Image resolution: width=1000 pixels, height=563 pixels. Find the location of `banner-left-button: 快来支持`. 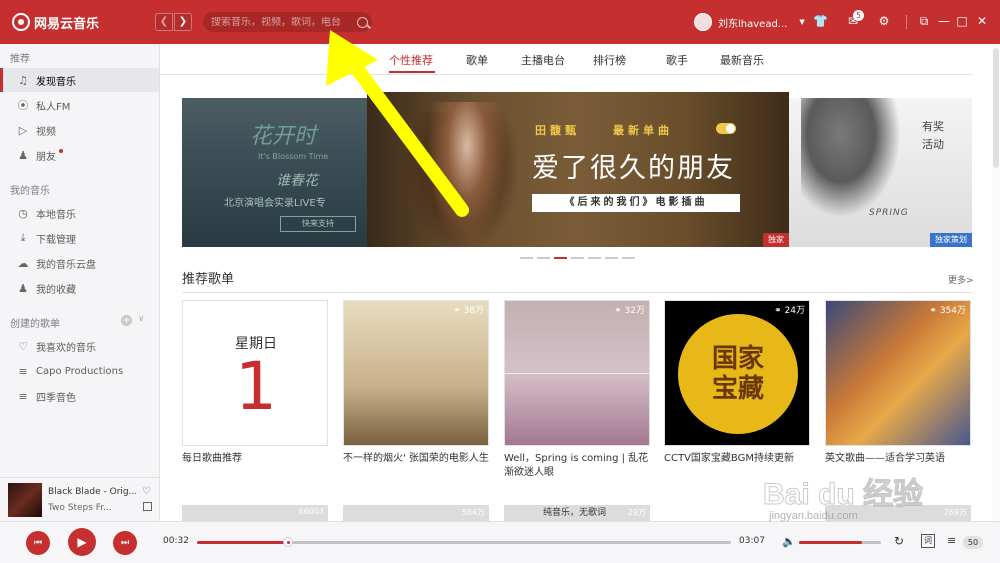

banner-left-button: 快来支持 is located at coordinates (318, 224).